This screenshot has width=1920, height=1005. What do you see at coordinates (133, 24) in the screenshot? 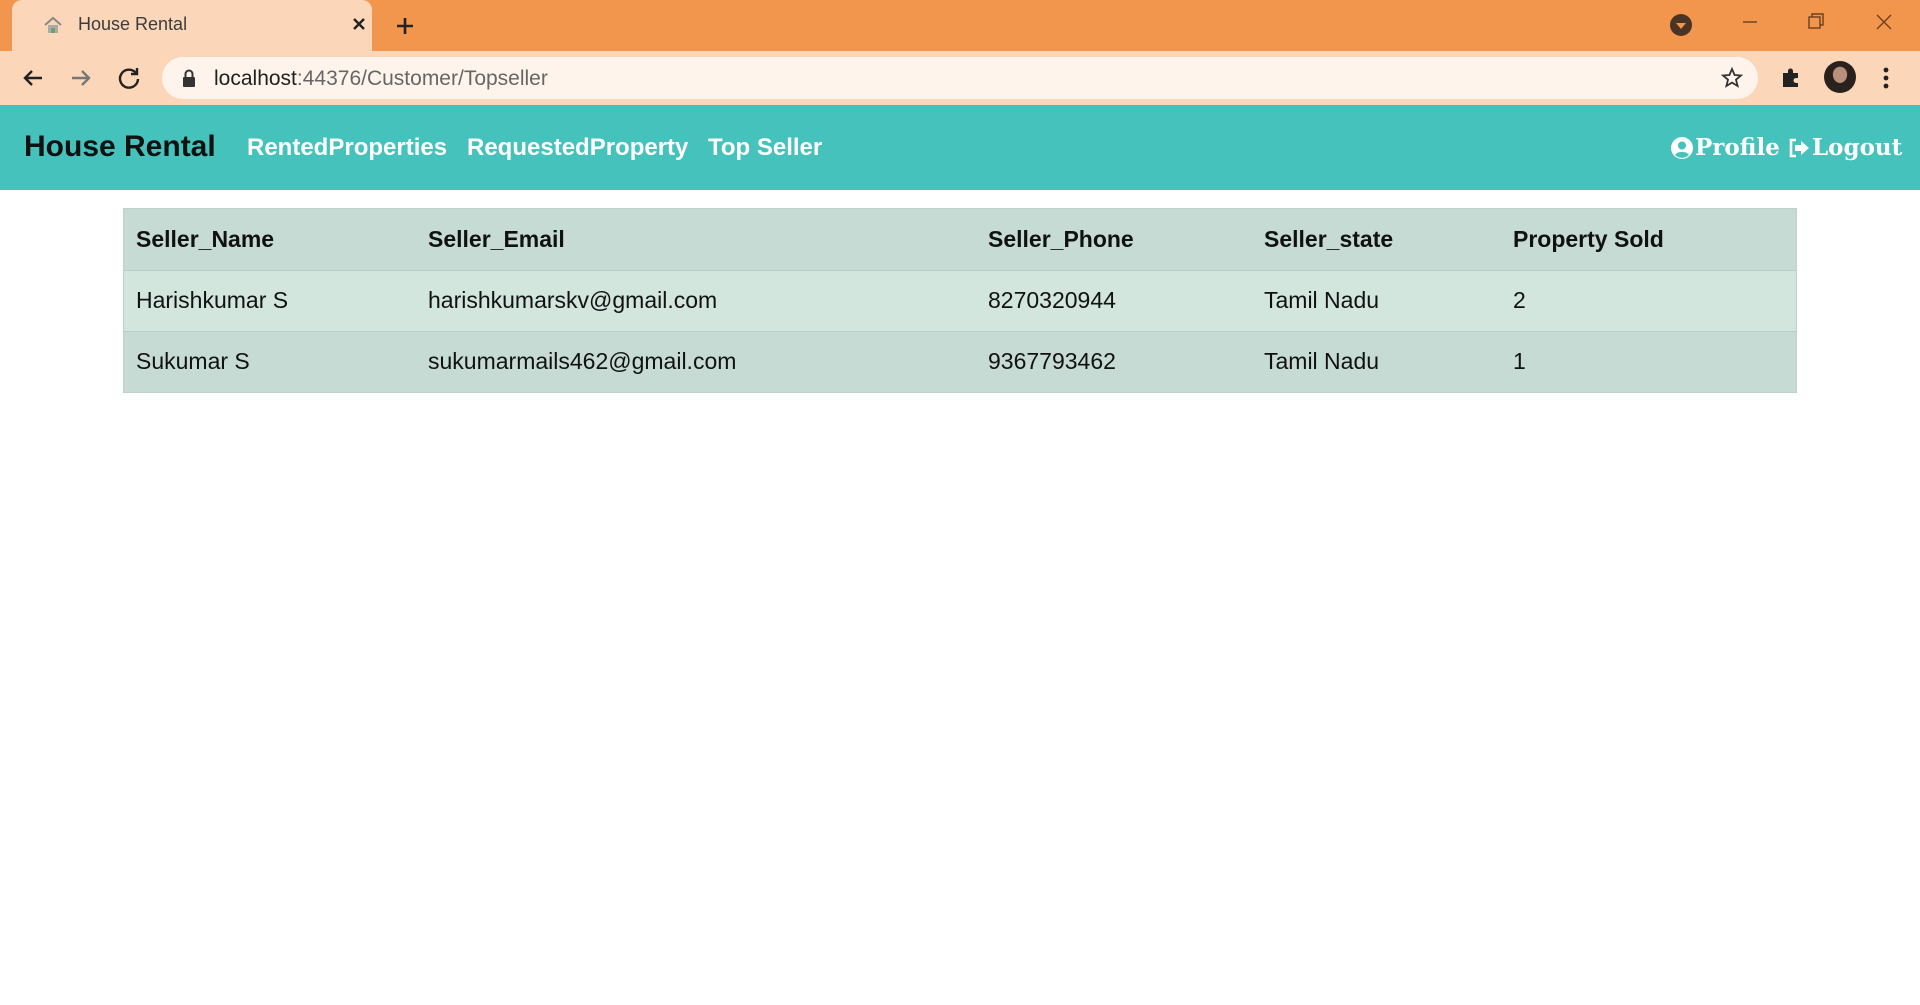
I see `tab-title: House Rental` at bounding box center [133, 24].